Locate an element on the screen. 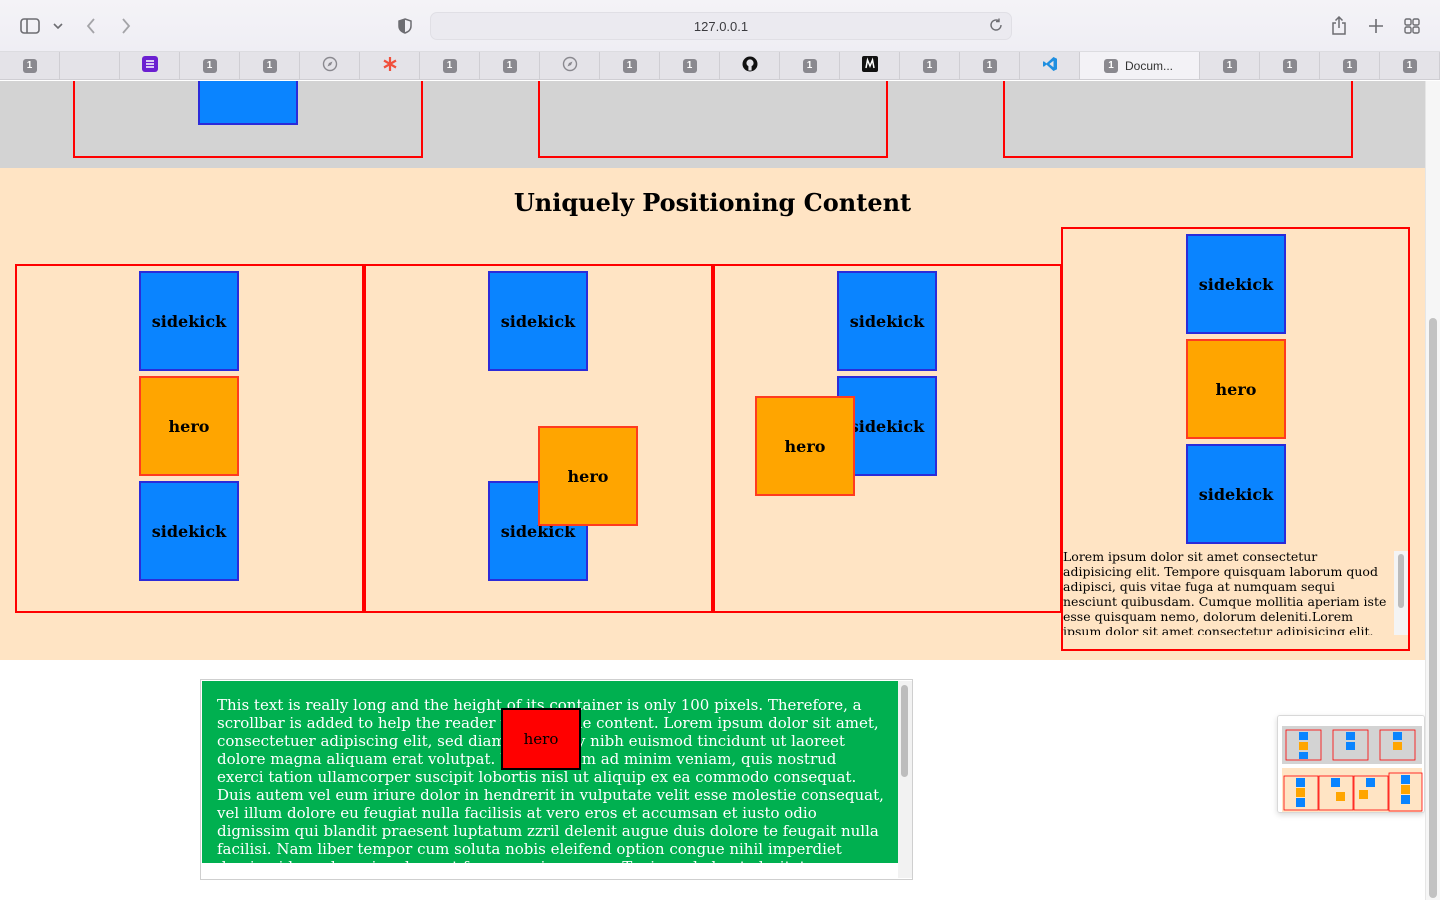 The image size is (1440, 900). asterisk-icon is located at coordinates (390, 66).